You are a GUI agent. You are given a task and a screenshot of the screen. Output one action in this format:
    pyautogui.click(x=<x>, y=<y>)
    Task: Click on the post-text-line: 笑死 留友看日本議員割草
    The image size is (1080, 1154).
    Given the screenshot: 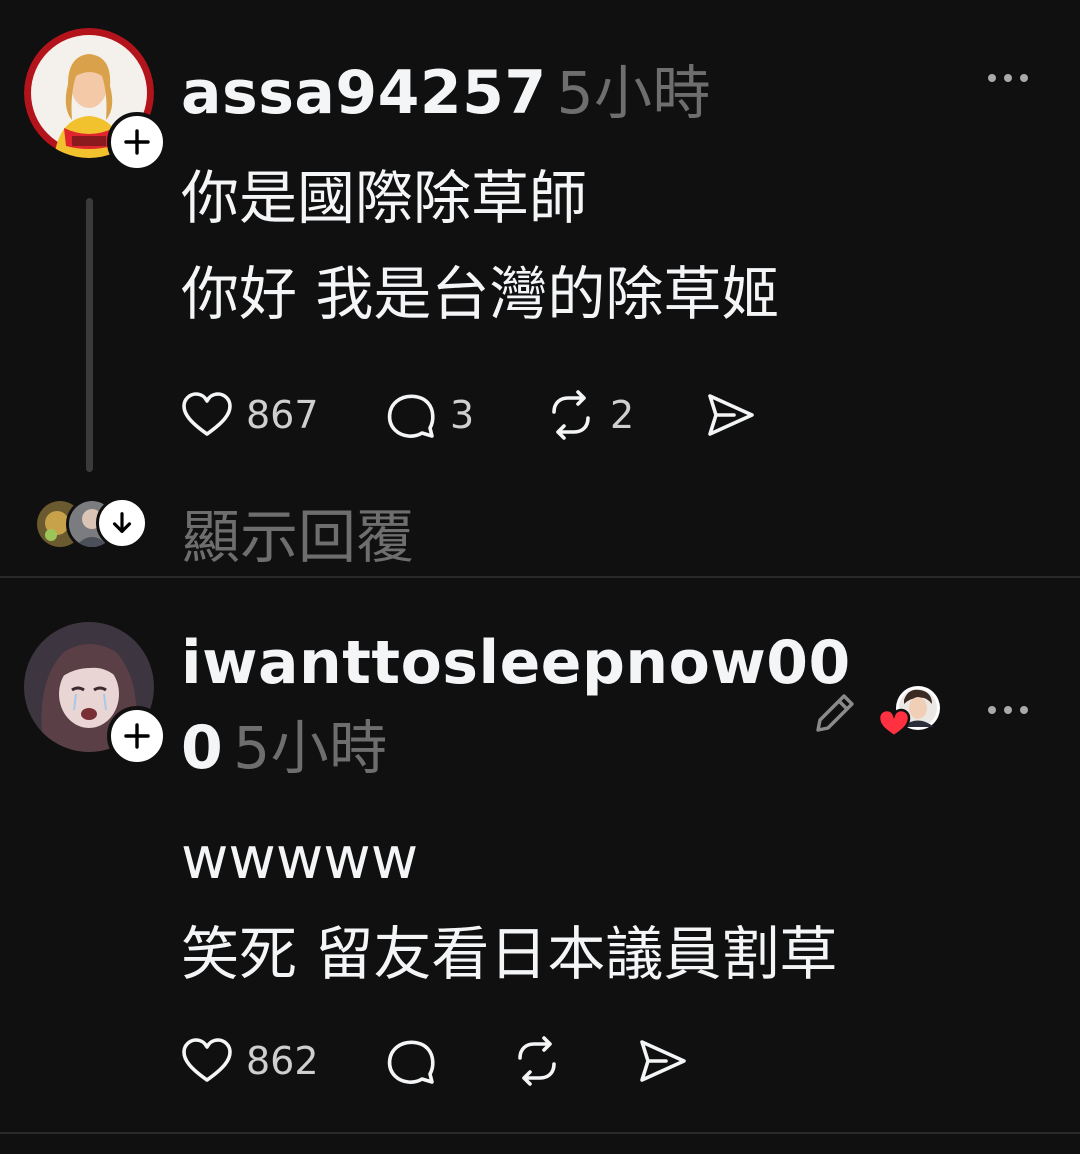 What is the action you would take?
    pyautogui.click(x=509, y=954)
    